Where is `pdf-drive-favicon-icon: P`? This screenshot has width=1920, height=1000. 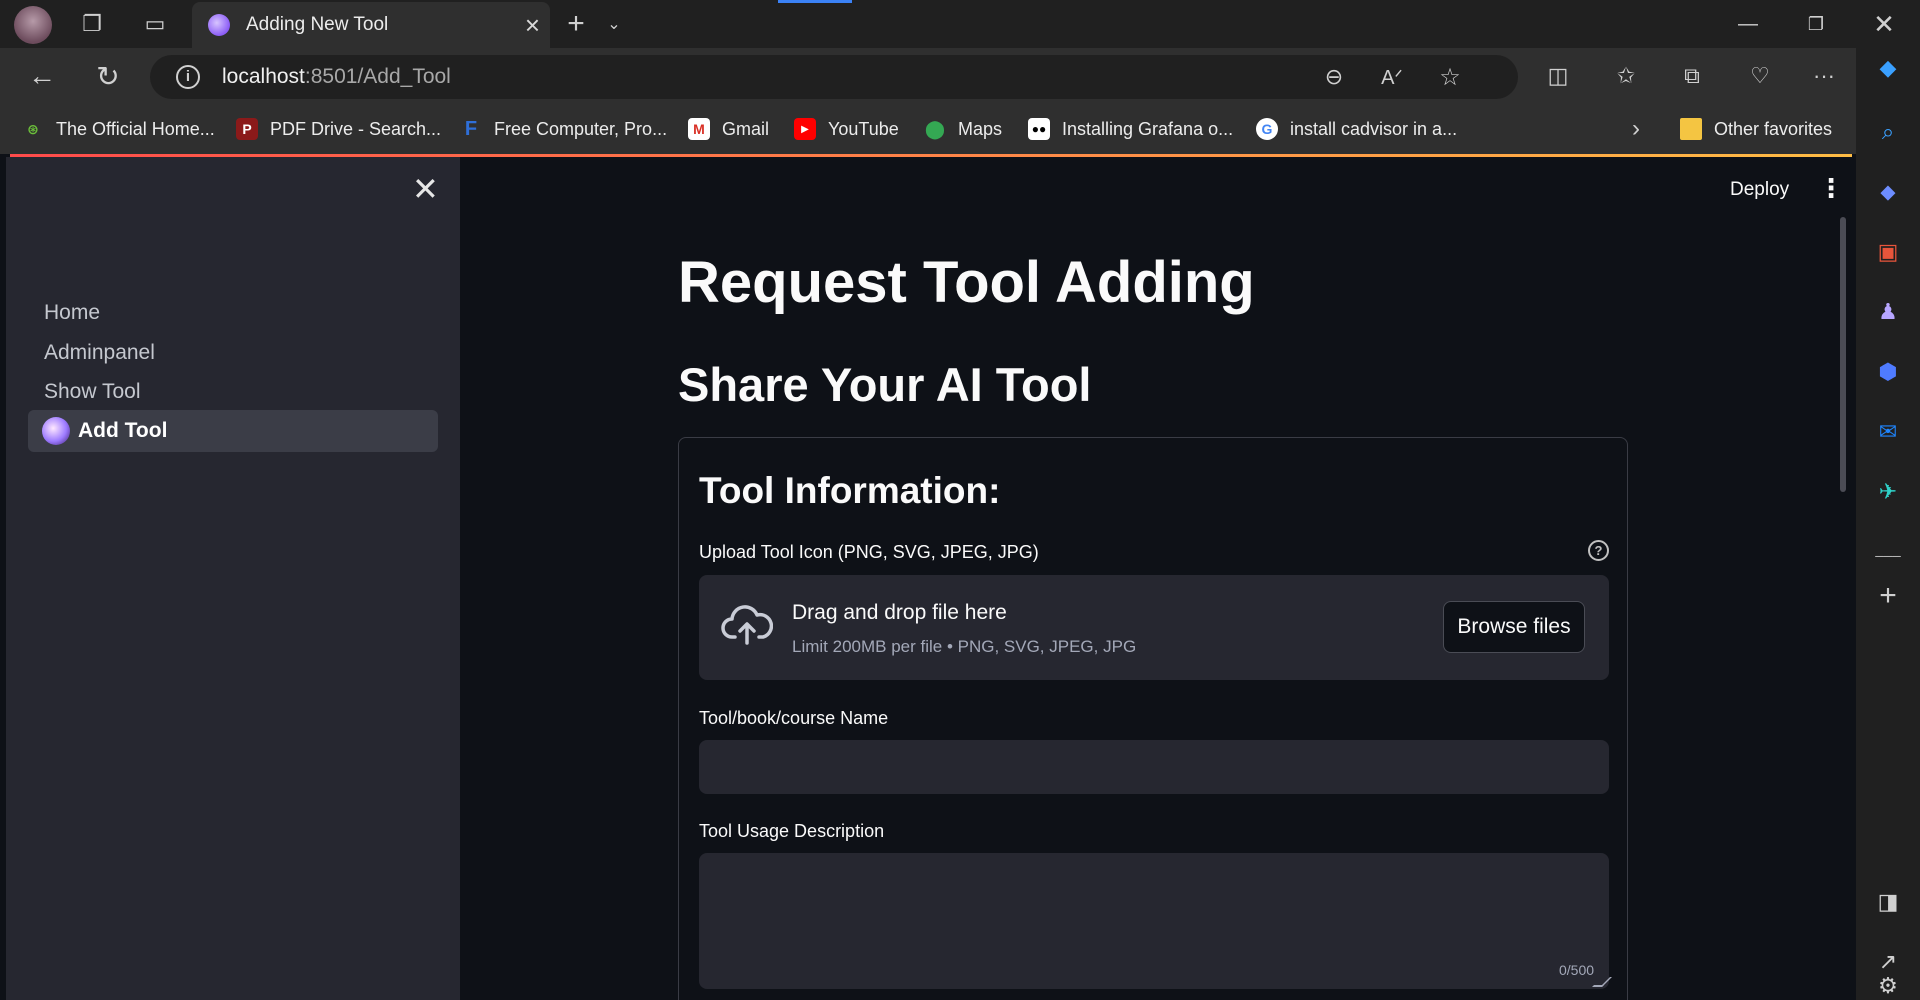
pdf-drive-favicon-icon: P is located at coordinates (247, 129).